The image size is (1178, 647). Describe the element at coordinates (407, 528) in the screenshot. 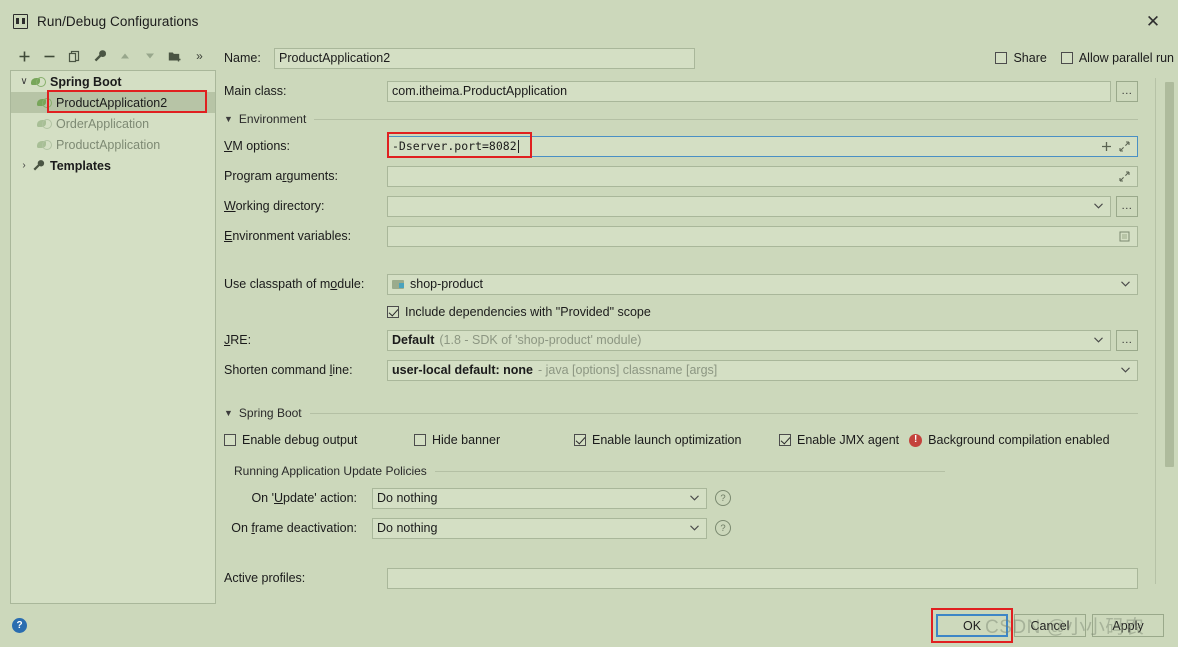

I see `on-frame-deactivation-value: Do nothing` at that location.